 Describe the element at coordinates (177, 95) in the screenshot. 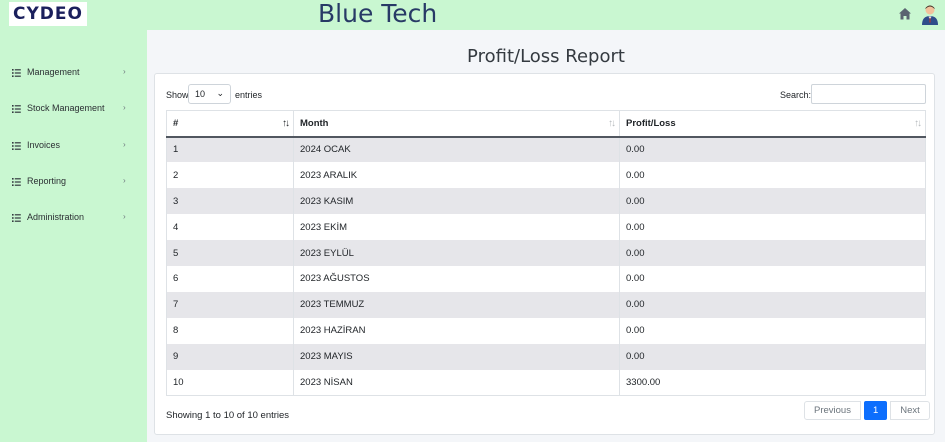

I see `show-label: Show` at that location.